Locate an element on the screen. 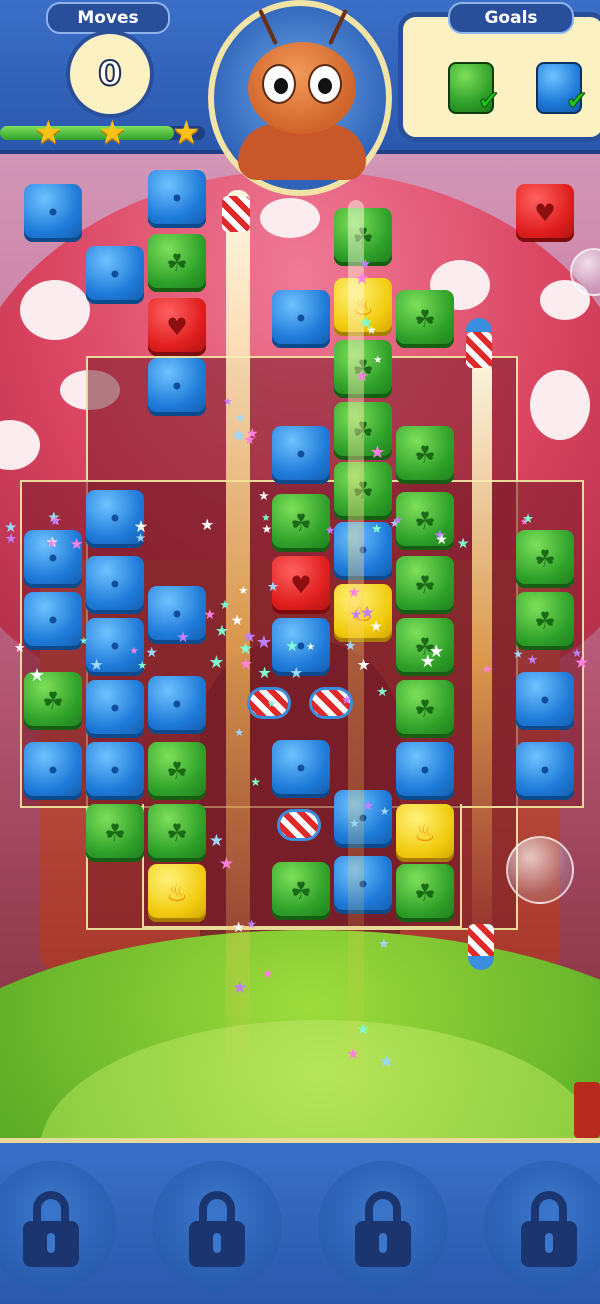 The width and height of the screenshot is (600, 1304). ant-antenna is located at coordinates (268, 27).